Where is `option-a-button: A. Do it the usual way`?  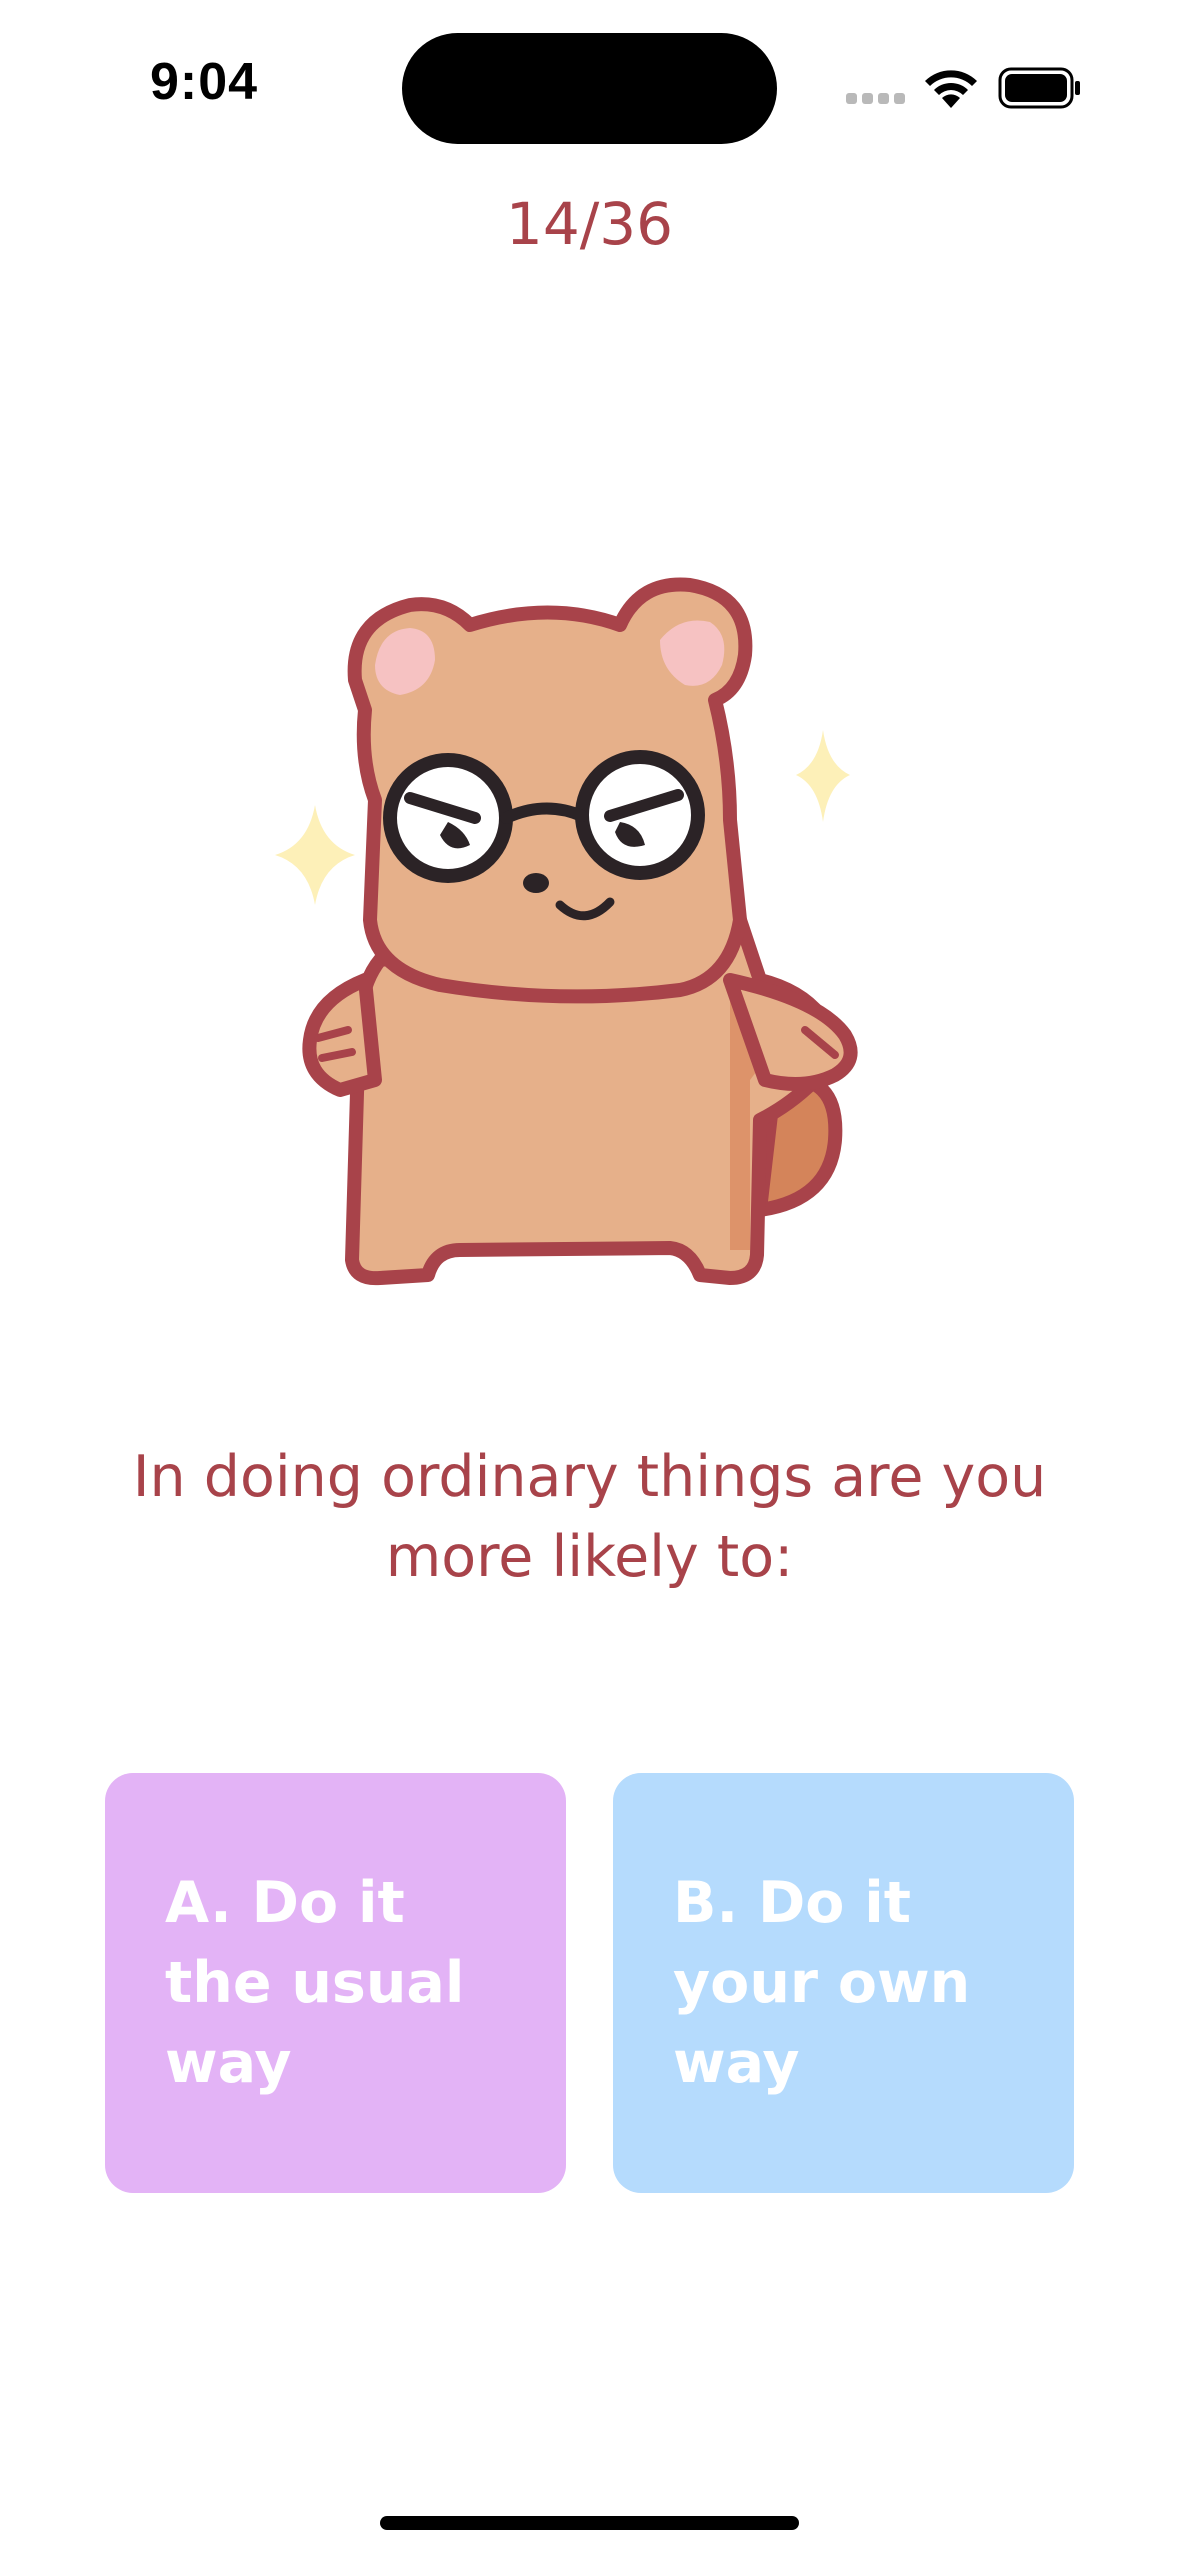 option-a-button: A. Do it the usual way is located at coordinates (335, 1983).